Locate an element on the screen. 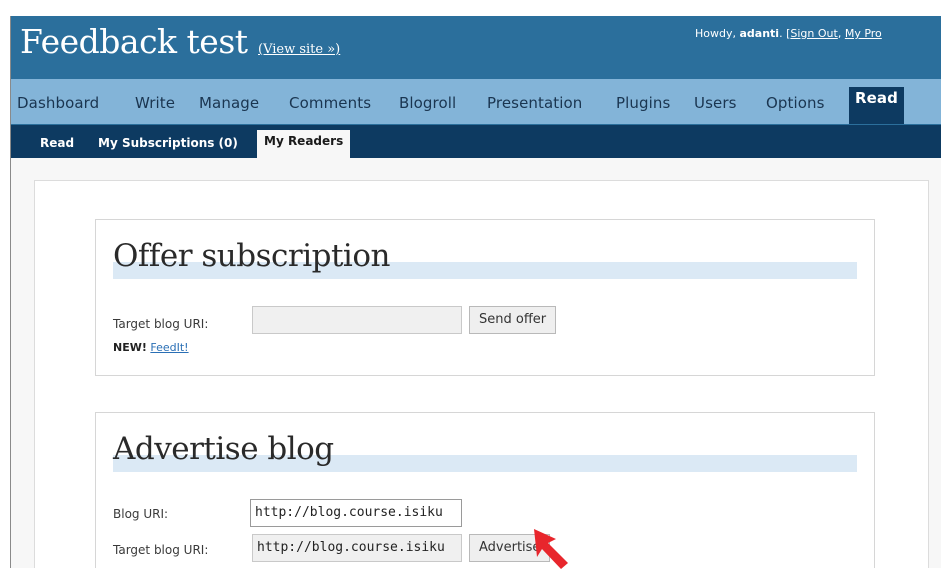 This screenshot has height=569, width=941. site-title: Feedback test is located at coordinates (134, 41).